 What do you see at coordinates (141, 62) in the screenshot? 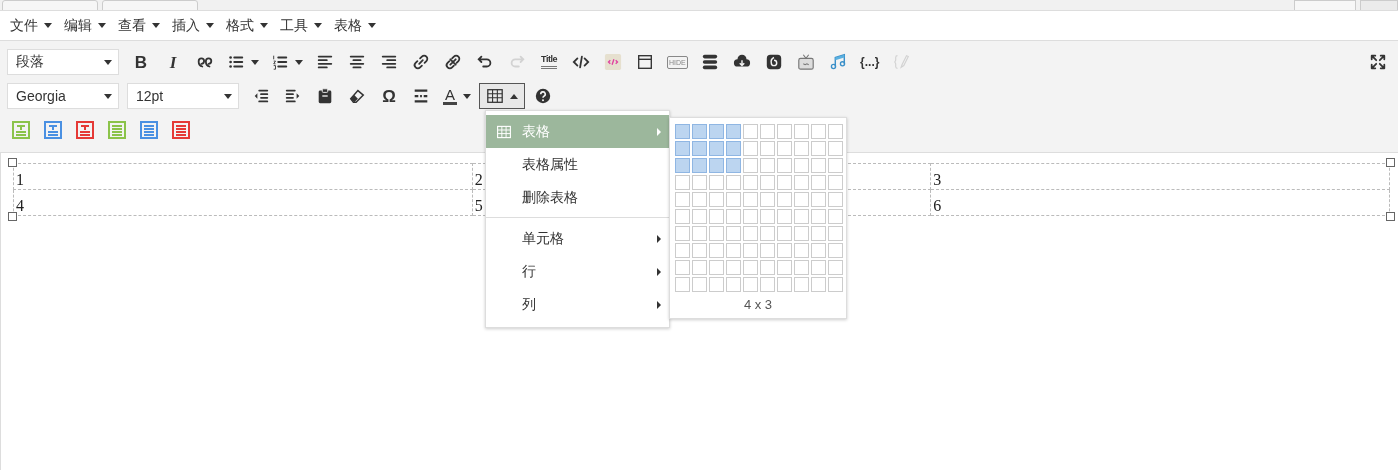
I see `bold-button: B` at bounding box center [141, 62].